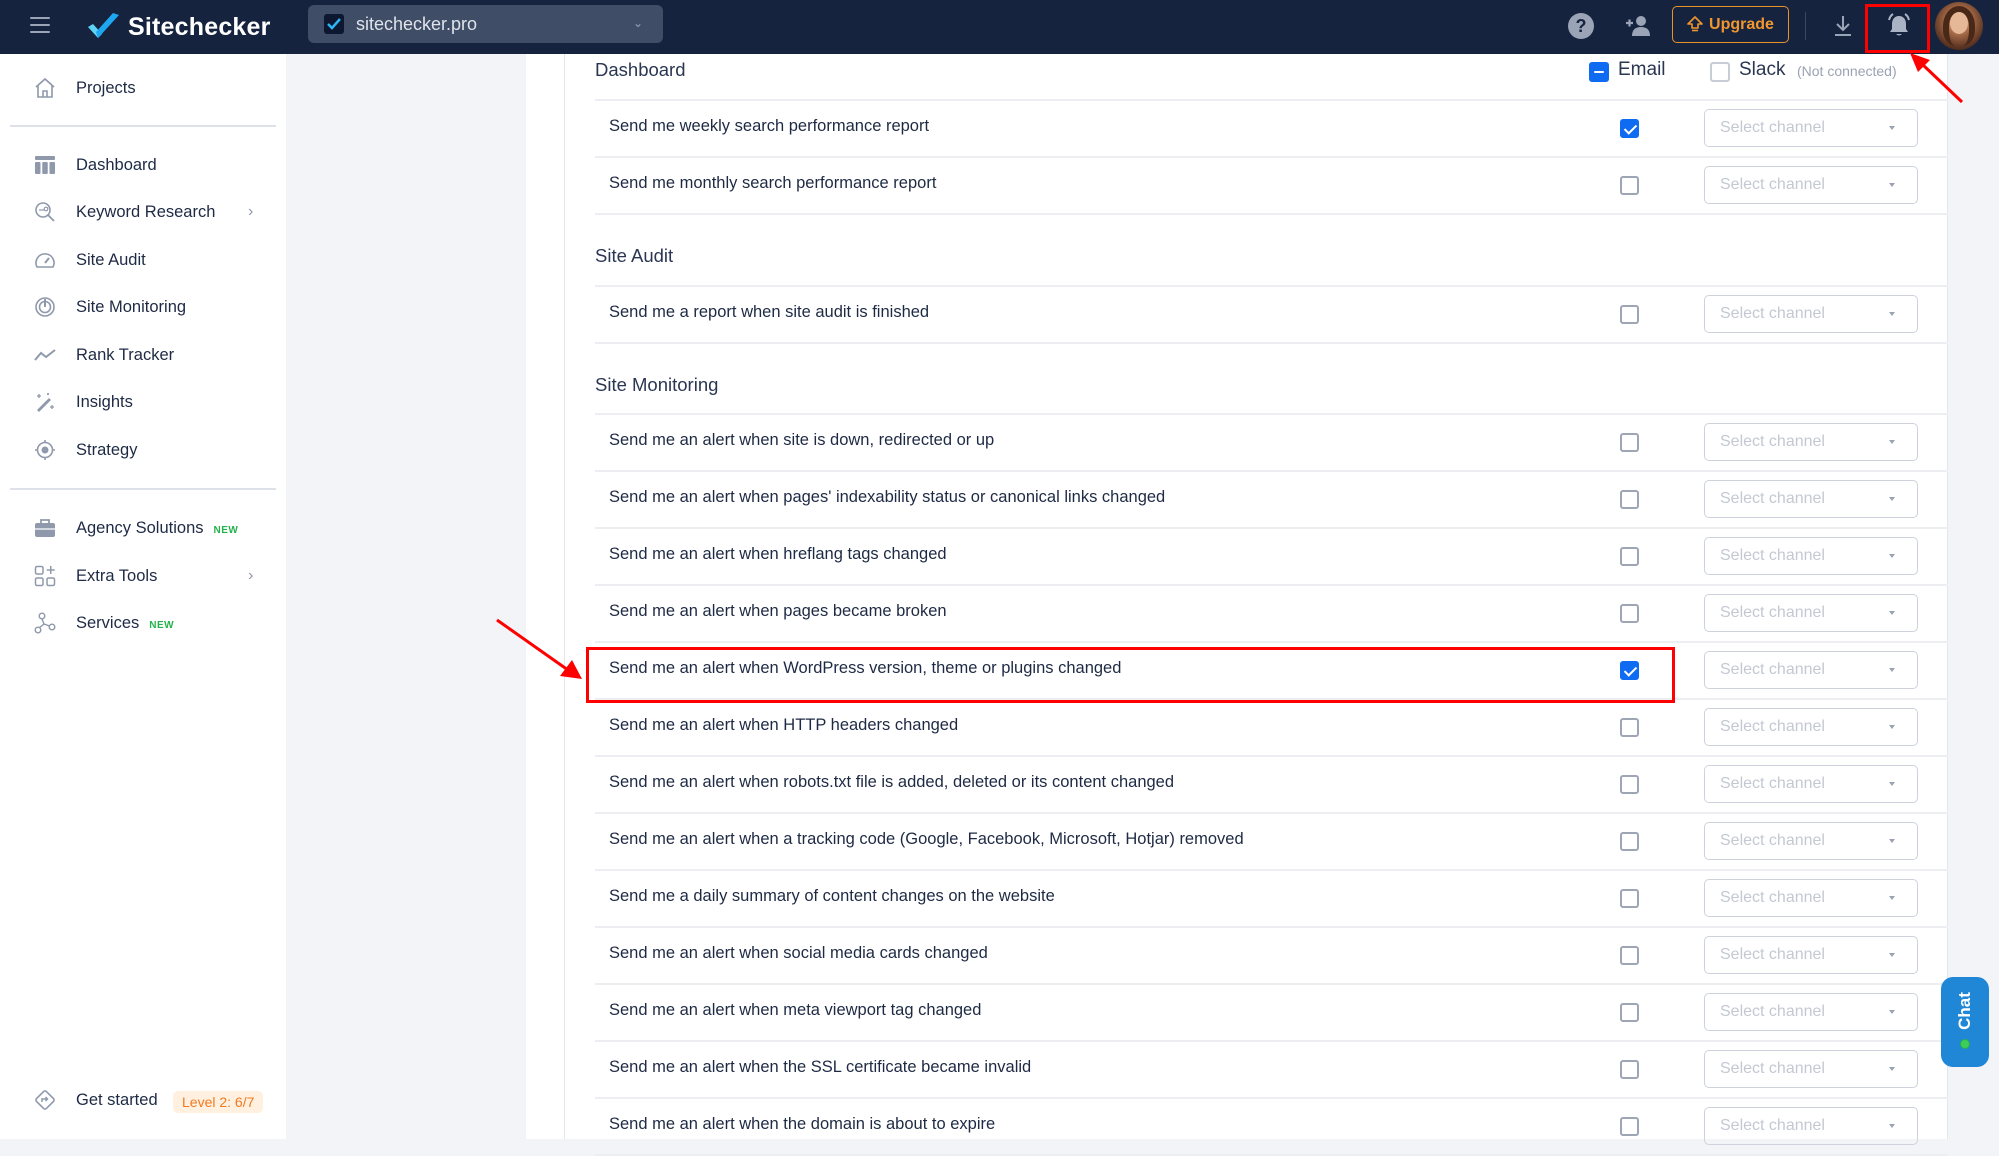  I want to click on magic-wand-icon, so click(45, 402).